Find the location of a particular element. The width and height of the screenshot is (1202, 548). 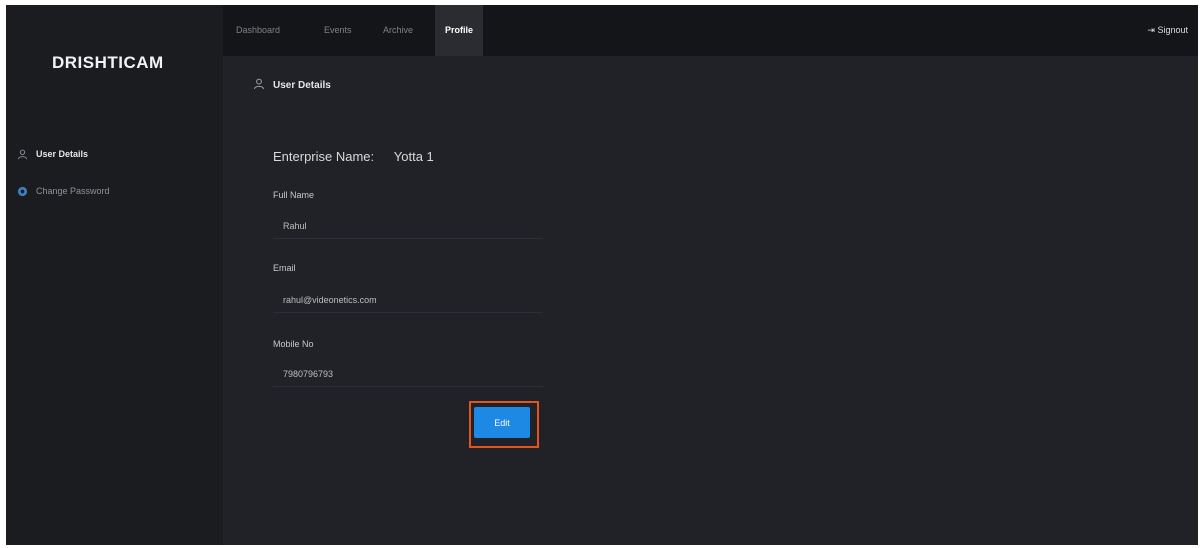

full-name-label: Full Name is located at coordinates (294, 195).